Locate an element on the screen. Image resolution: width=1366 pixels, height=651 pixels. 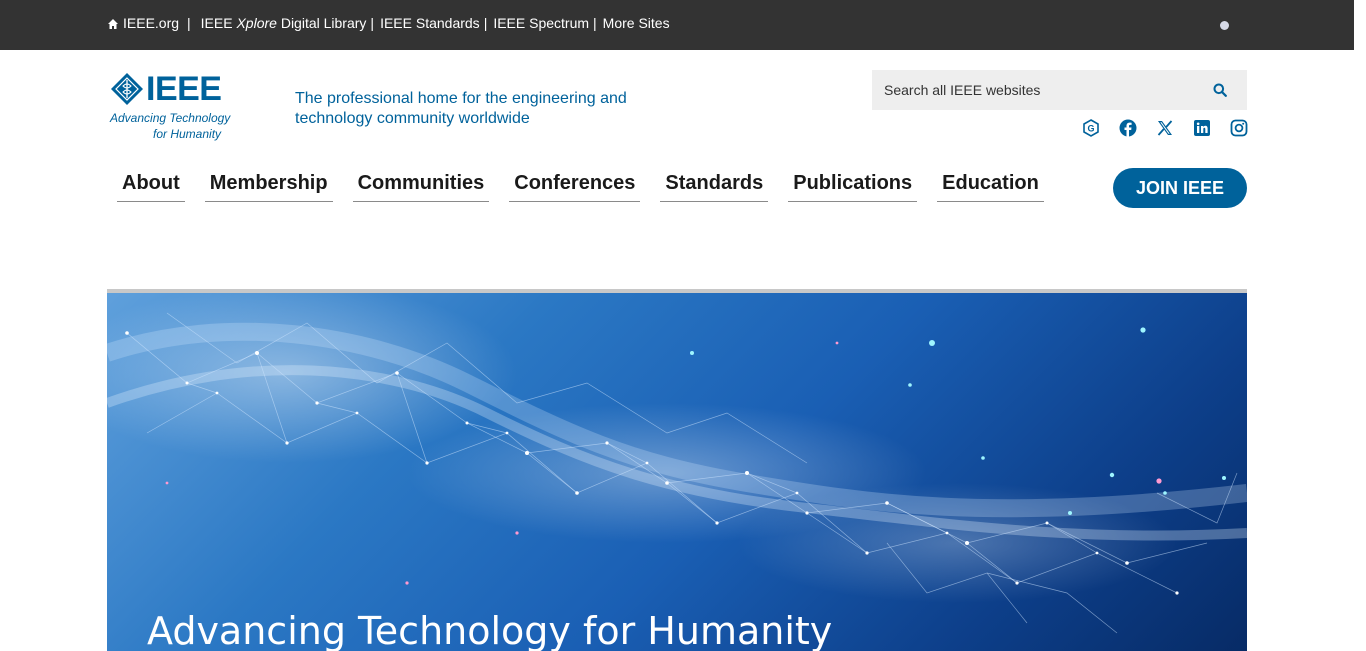
xplore-suffix: Digital Library is located at coordinates (321, 23).